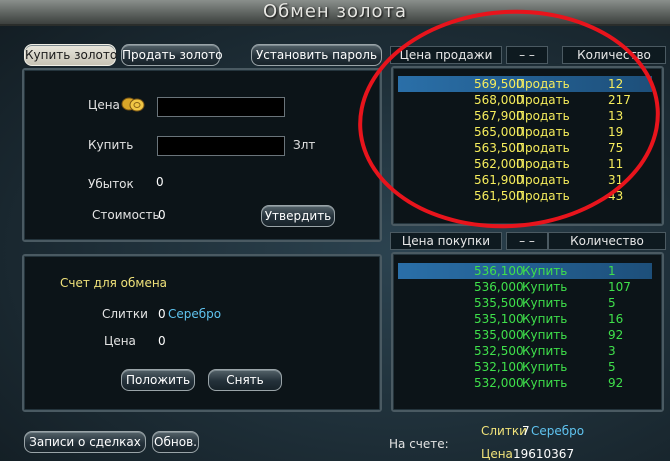 Image resolution: width=670 pixels, height=461 pixels. What do you see at coordinates (612, 351) in the screenshot?
I see `order-quantity: 3` at bounding box center [612, 351].